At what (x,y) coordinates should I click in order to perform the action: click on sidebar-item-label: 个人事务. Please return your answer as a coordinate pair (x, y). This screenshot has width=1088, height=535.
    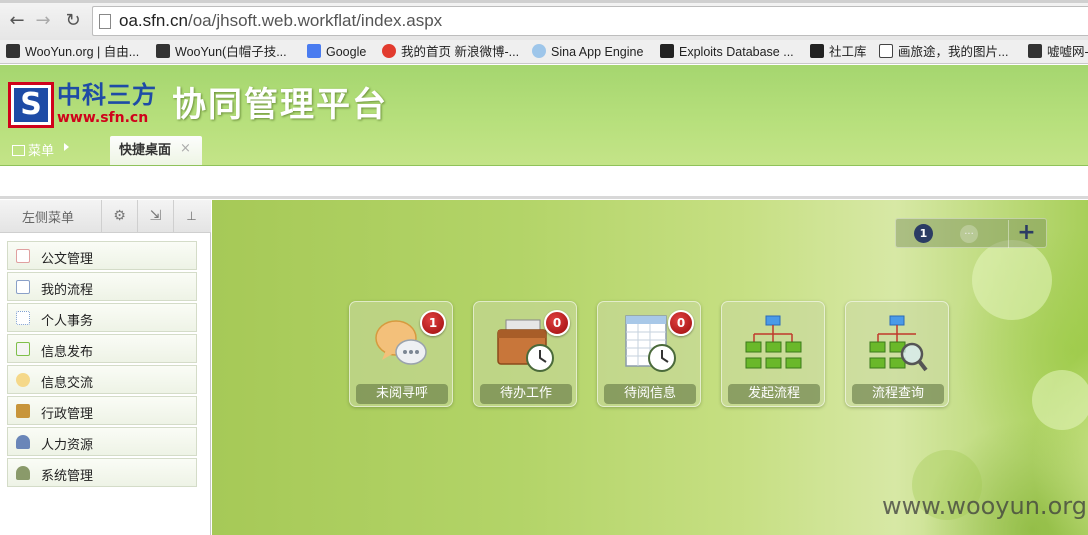
    Looking at the image, I should click on (67, 321).